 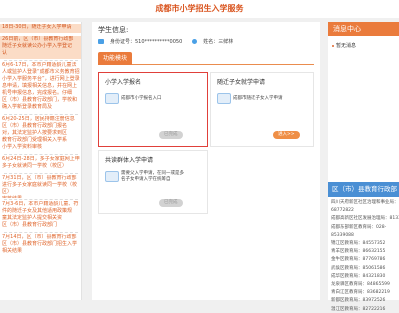 I want to click on timeline-item-text: 6月6-17日，本市户籍适龄儿童法, so click(x=39, y=65).